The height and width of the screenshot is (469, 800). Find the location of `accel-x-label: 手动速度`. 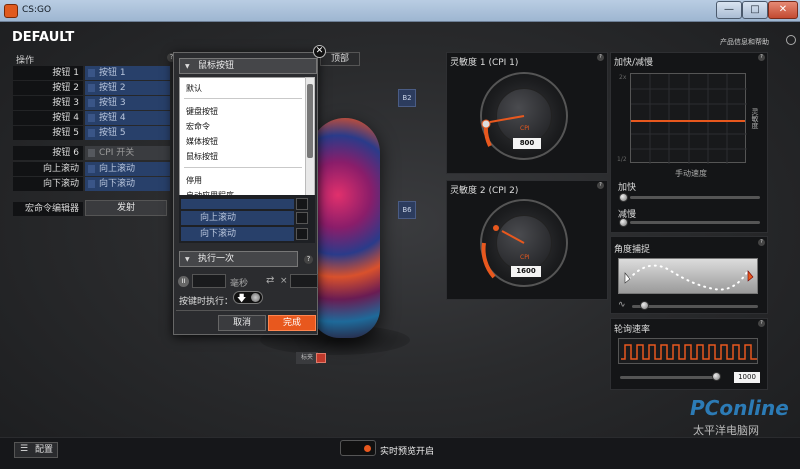

accel-x-label: 手动速度 is located at coordinates (691, 173).